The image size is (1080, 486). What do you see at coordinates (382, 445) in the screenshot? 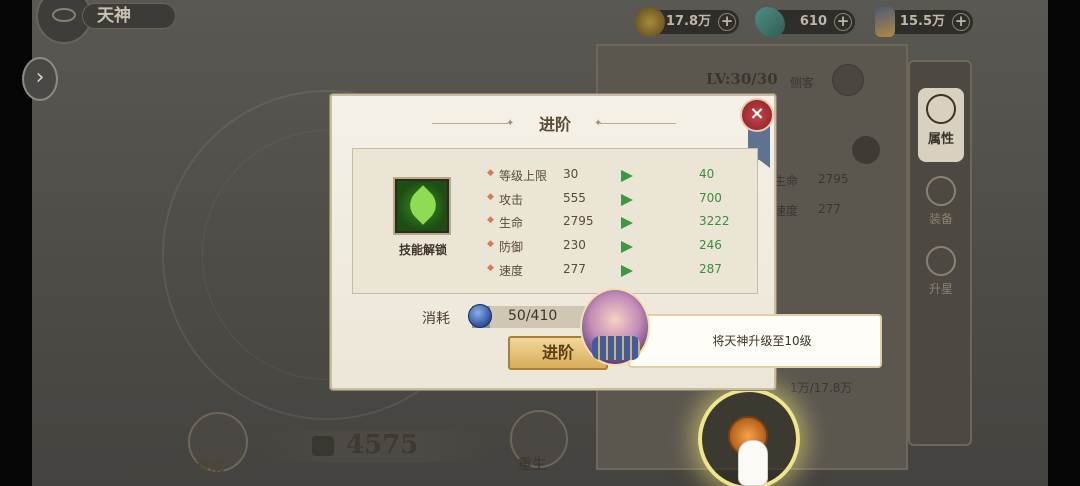
I see `combat-power: 4575` at bounding box center [382, 445].